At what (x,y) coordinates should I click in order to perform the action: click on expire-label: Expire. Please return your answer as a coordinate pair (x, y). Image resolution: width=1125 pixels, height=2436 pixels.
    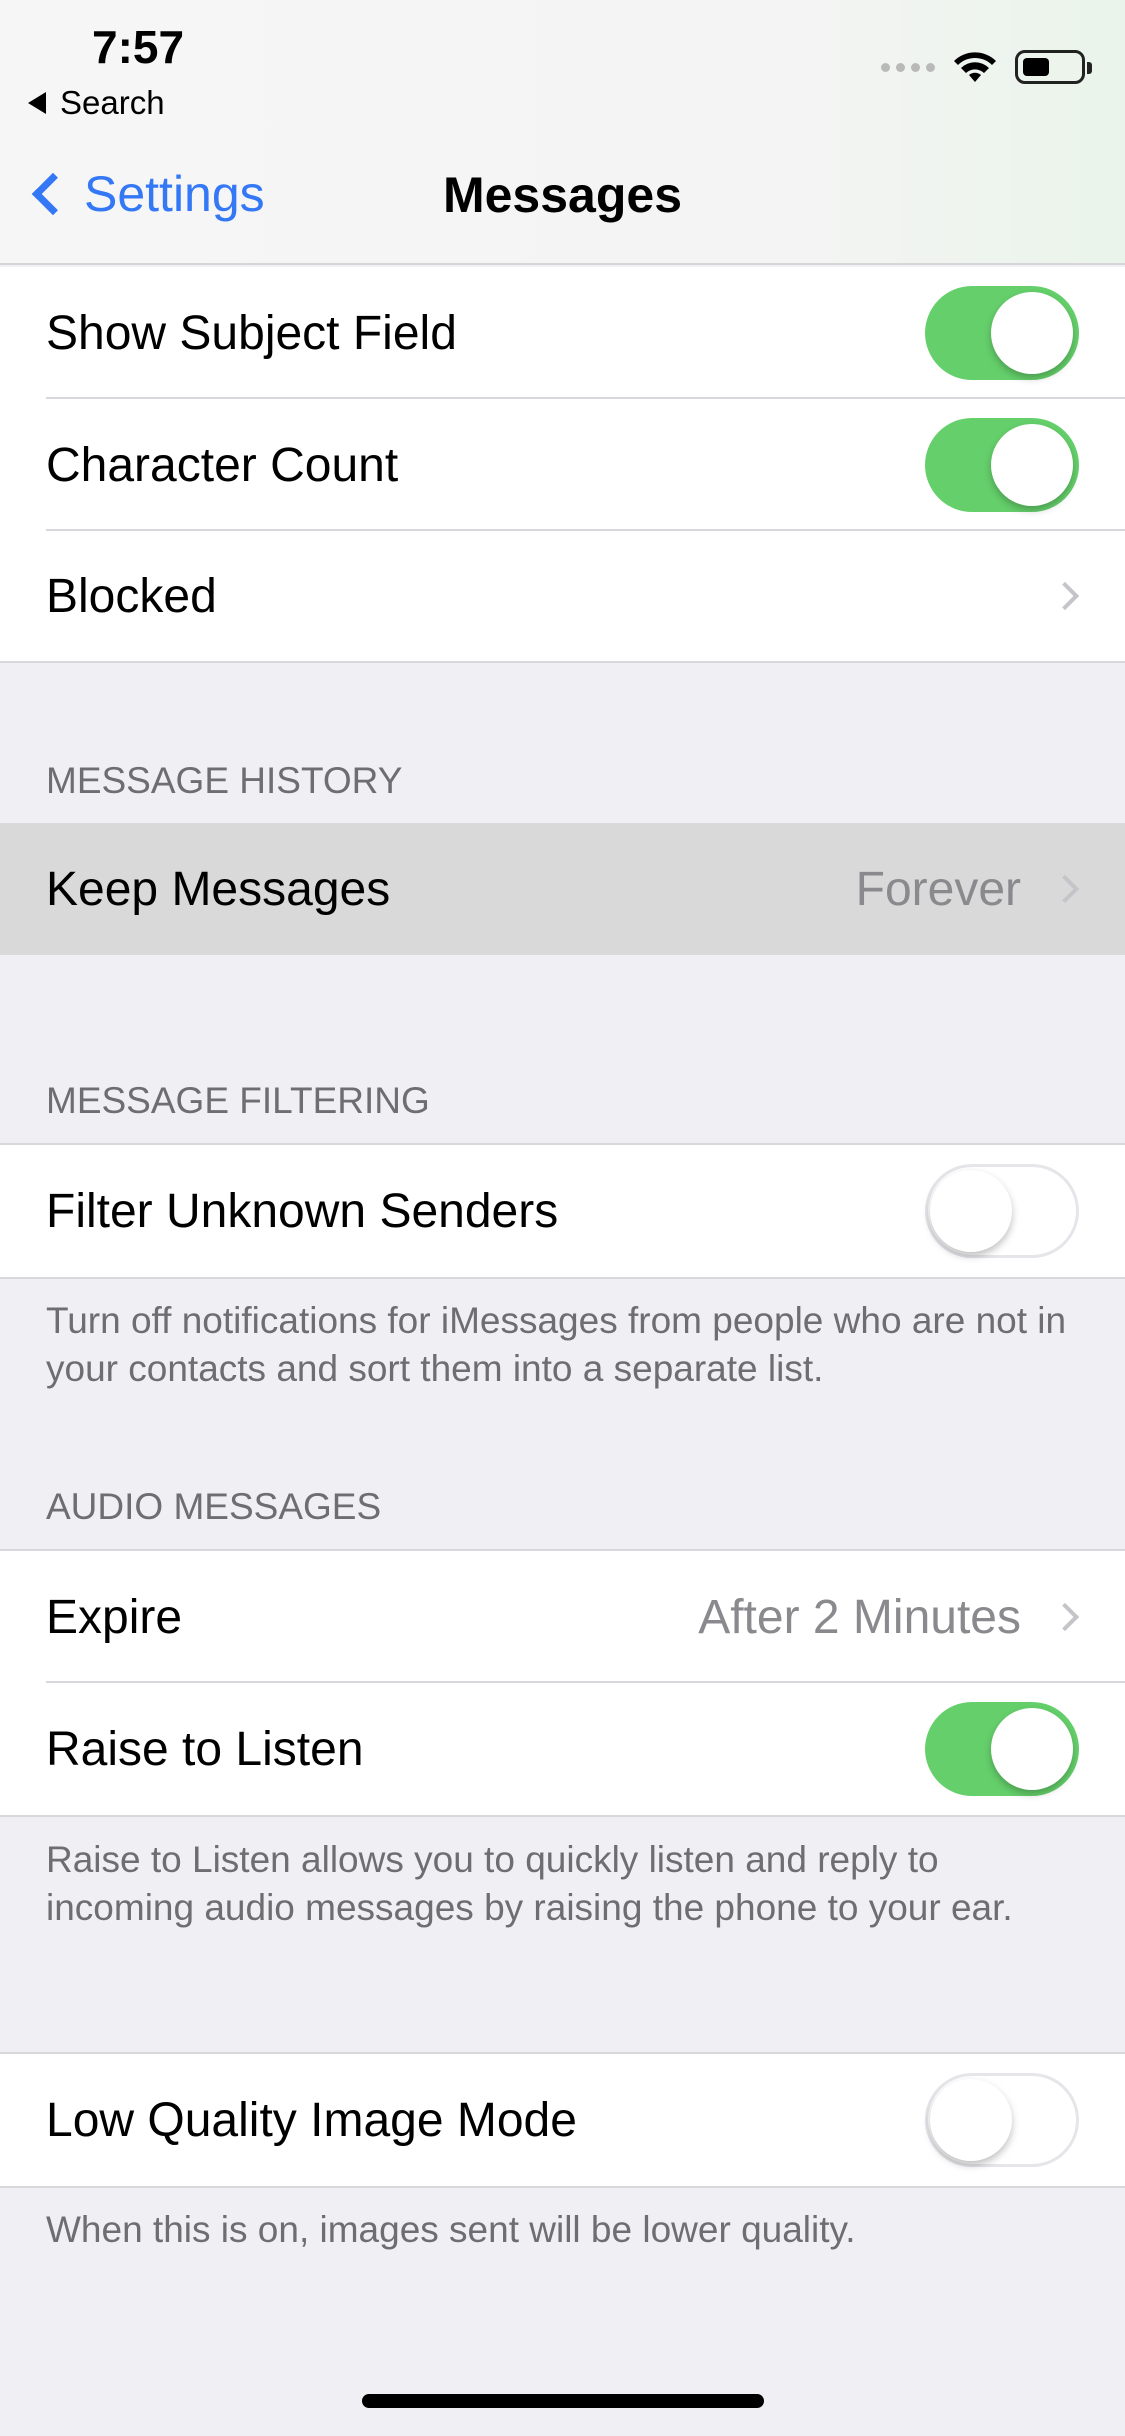
    Looking at the image, I should click on (114, 1617).